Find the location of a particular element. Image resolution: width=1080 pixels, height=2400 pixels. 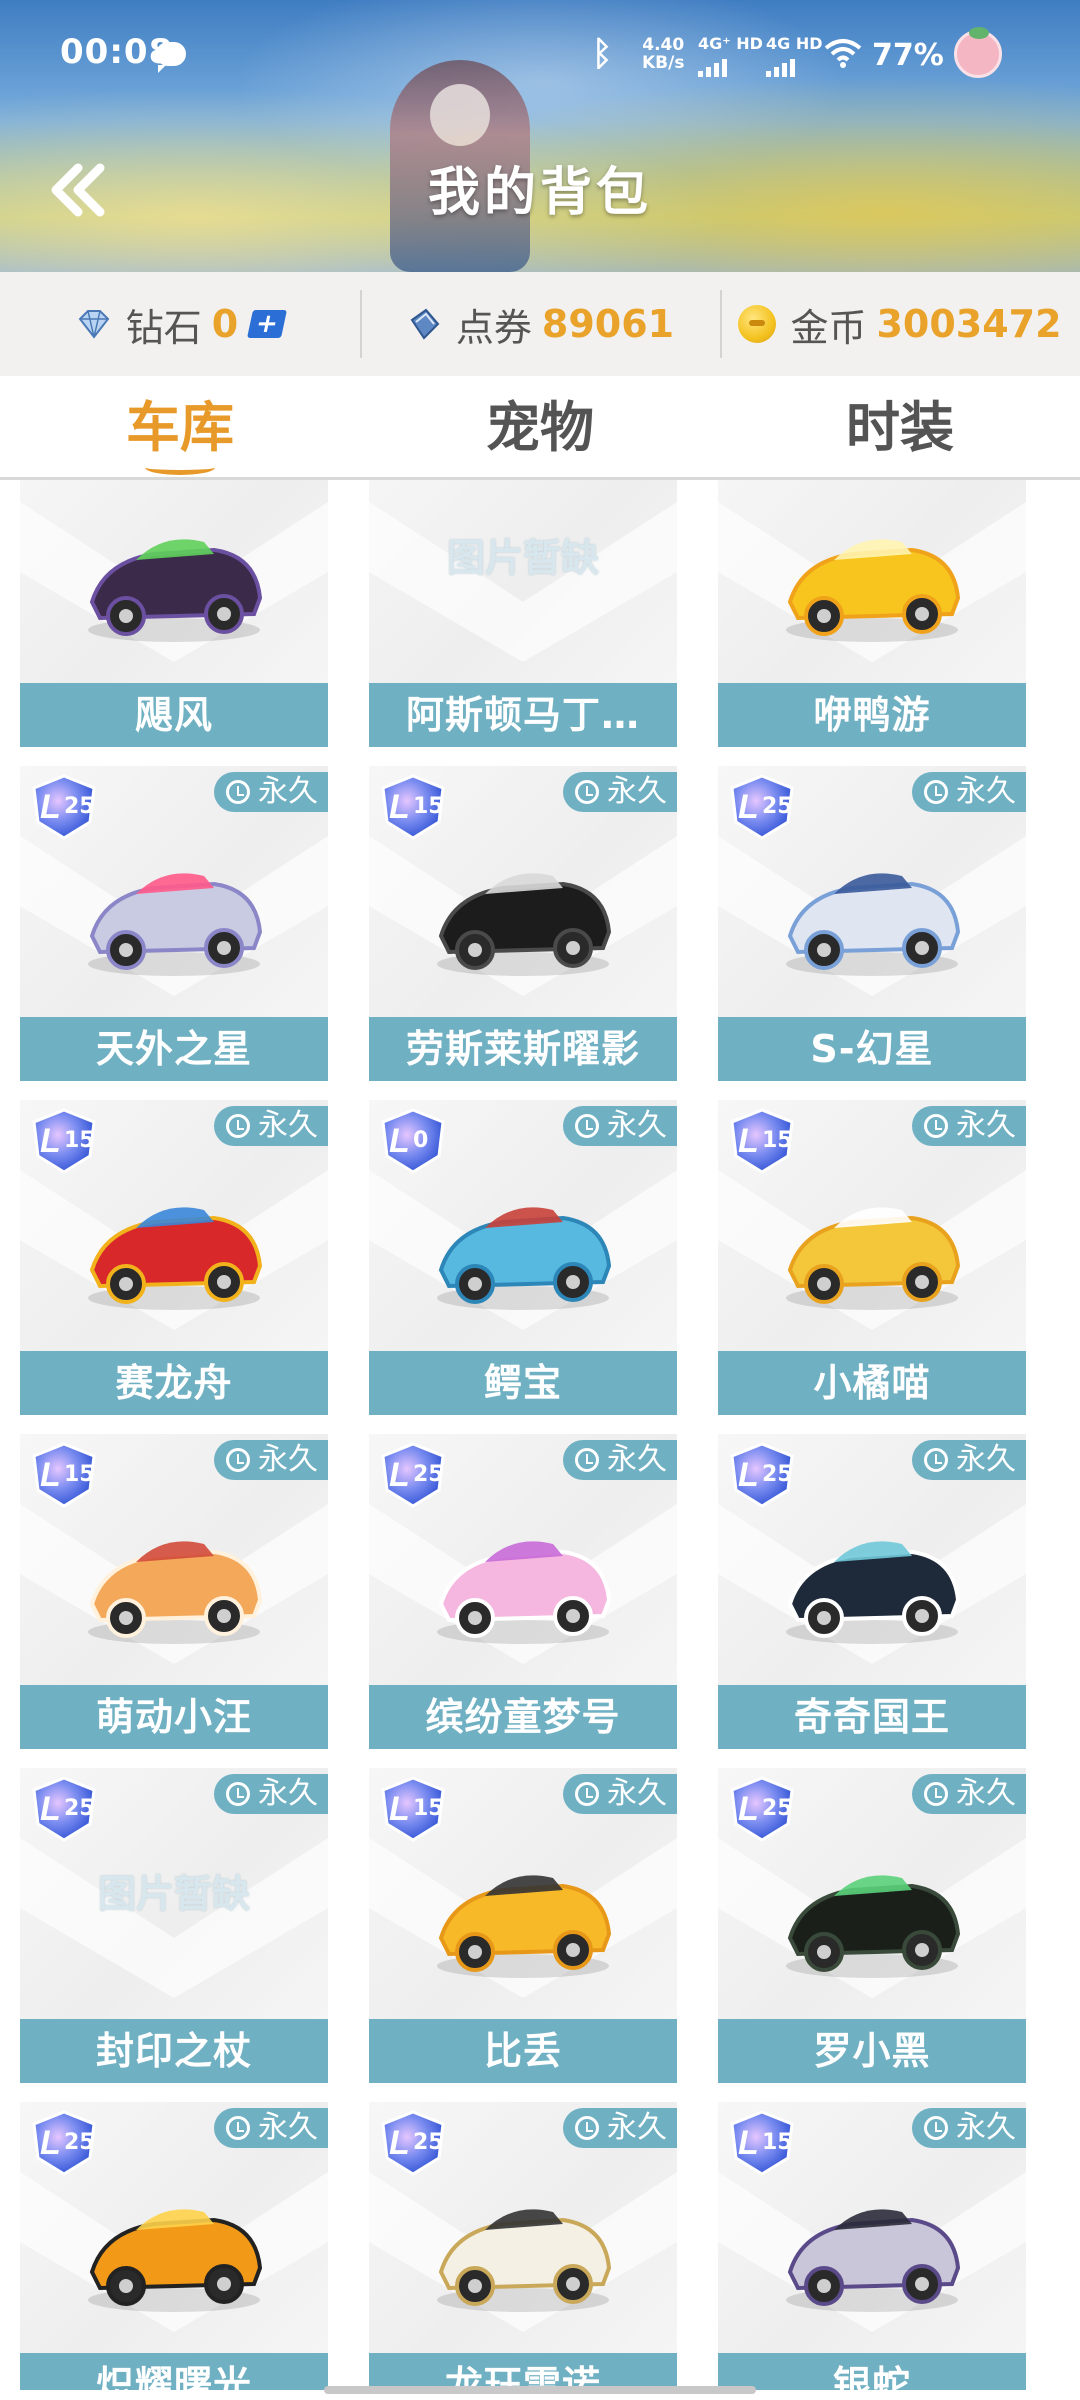

item-name: 劳斯莱斯曜影 is located at coordinates (523, 1049).